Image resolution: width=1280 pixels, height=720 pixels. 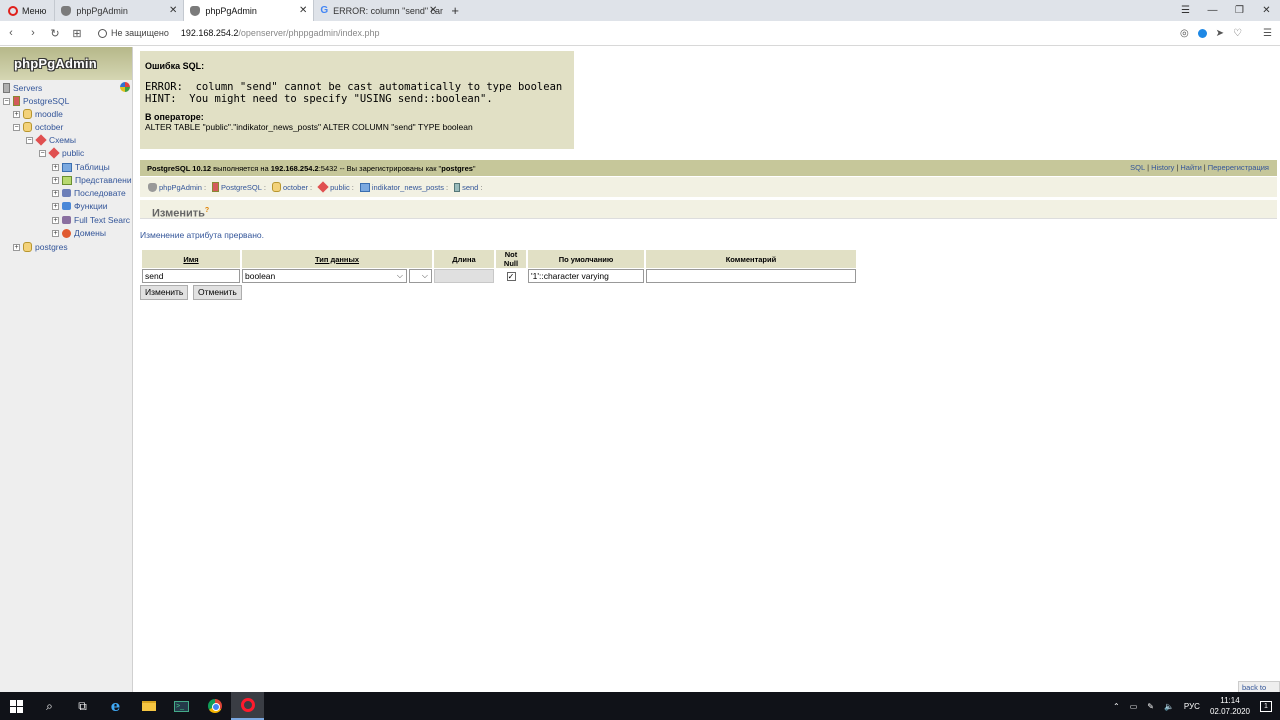 I want to click on tree-item-servers: Servers, so click(x=22, y=88).